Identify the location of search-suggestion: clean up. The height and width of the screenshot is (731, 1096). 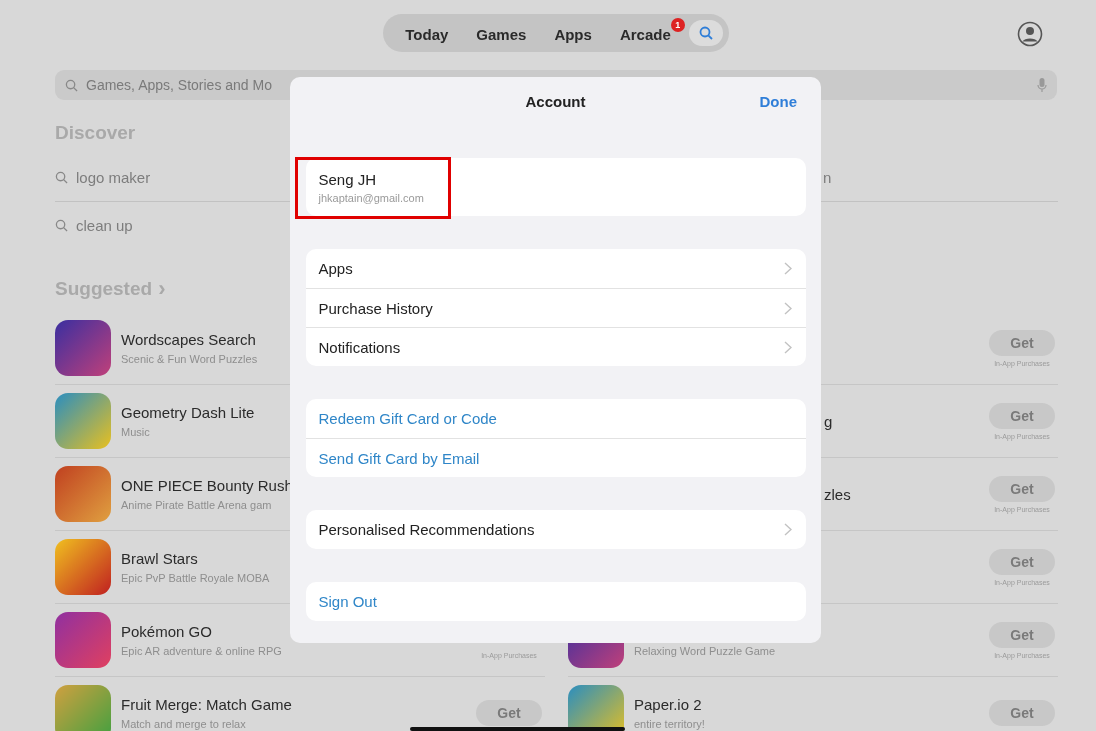
(104, 225).